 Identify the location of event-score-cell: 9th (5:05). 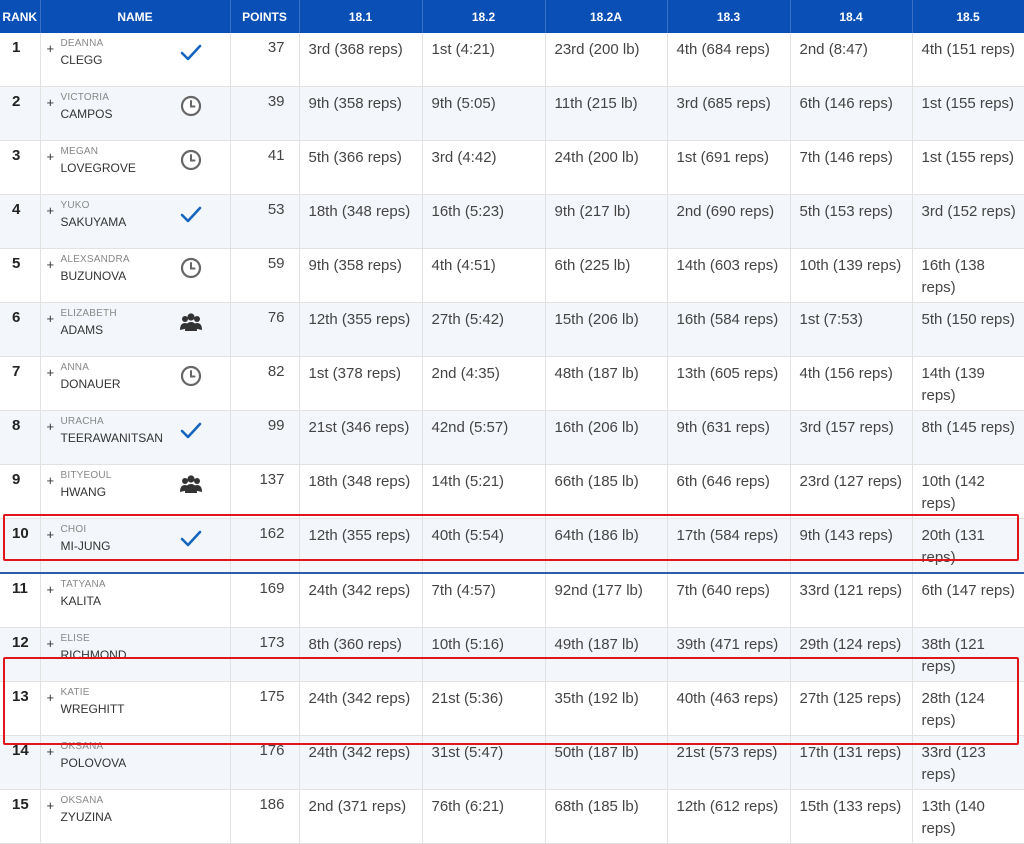
(484, 113).